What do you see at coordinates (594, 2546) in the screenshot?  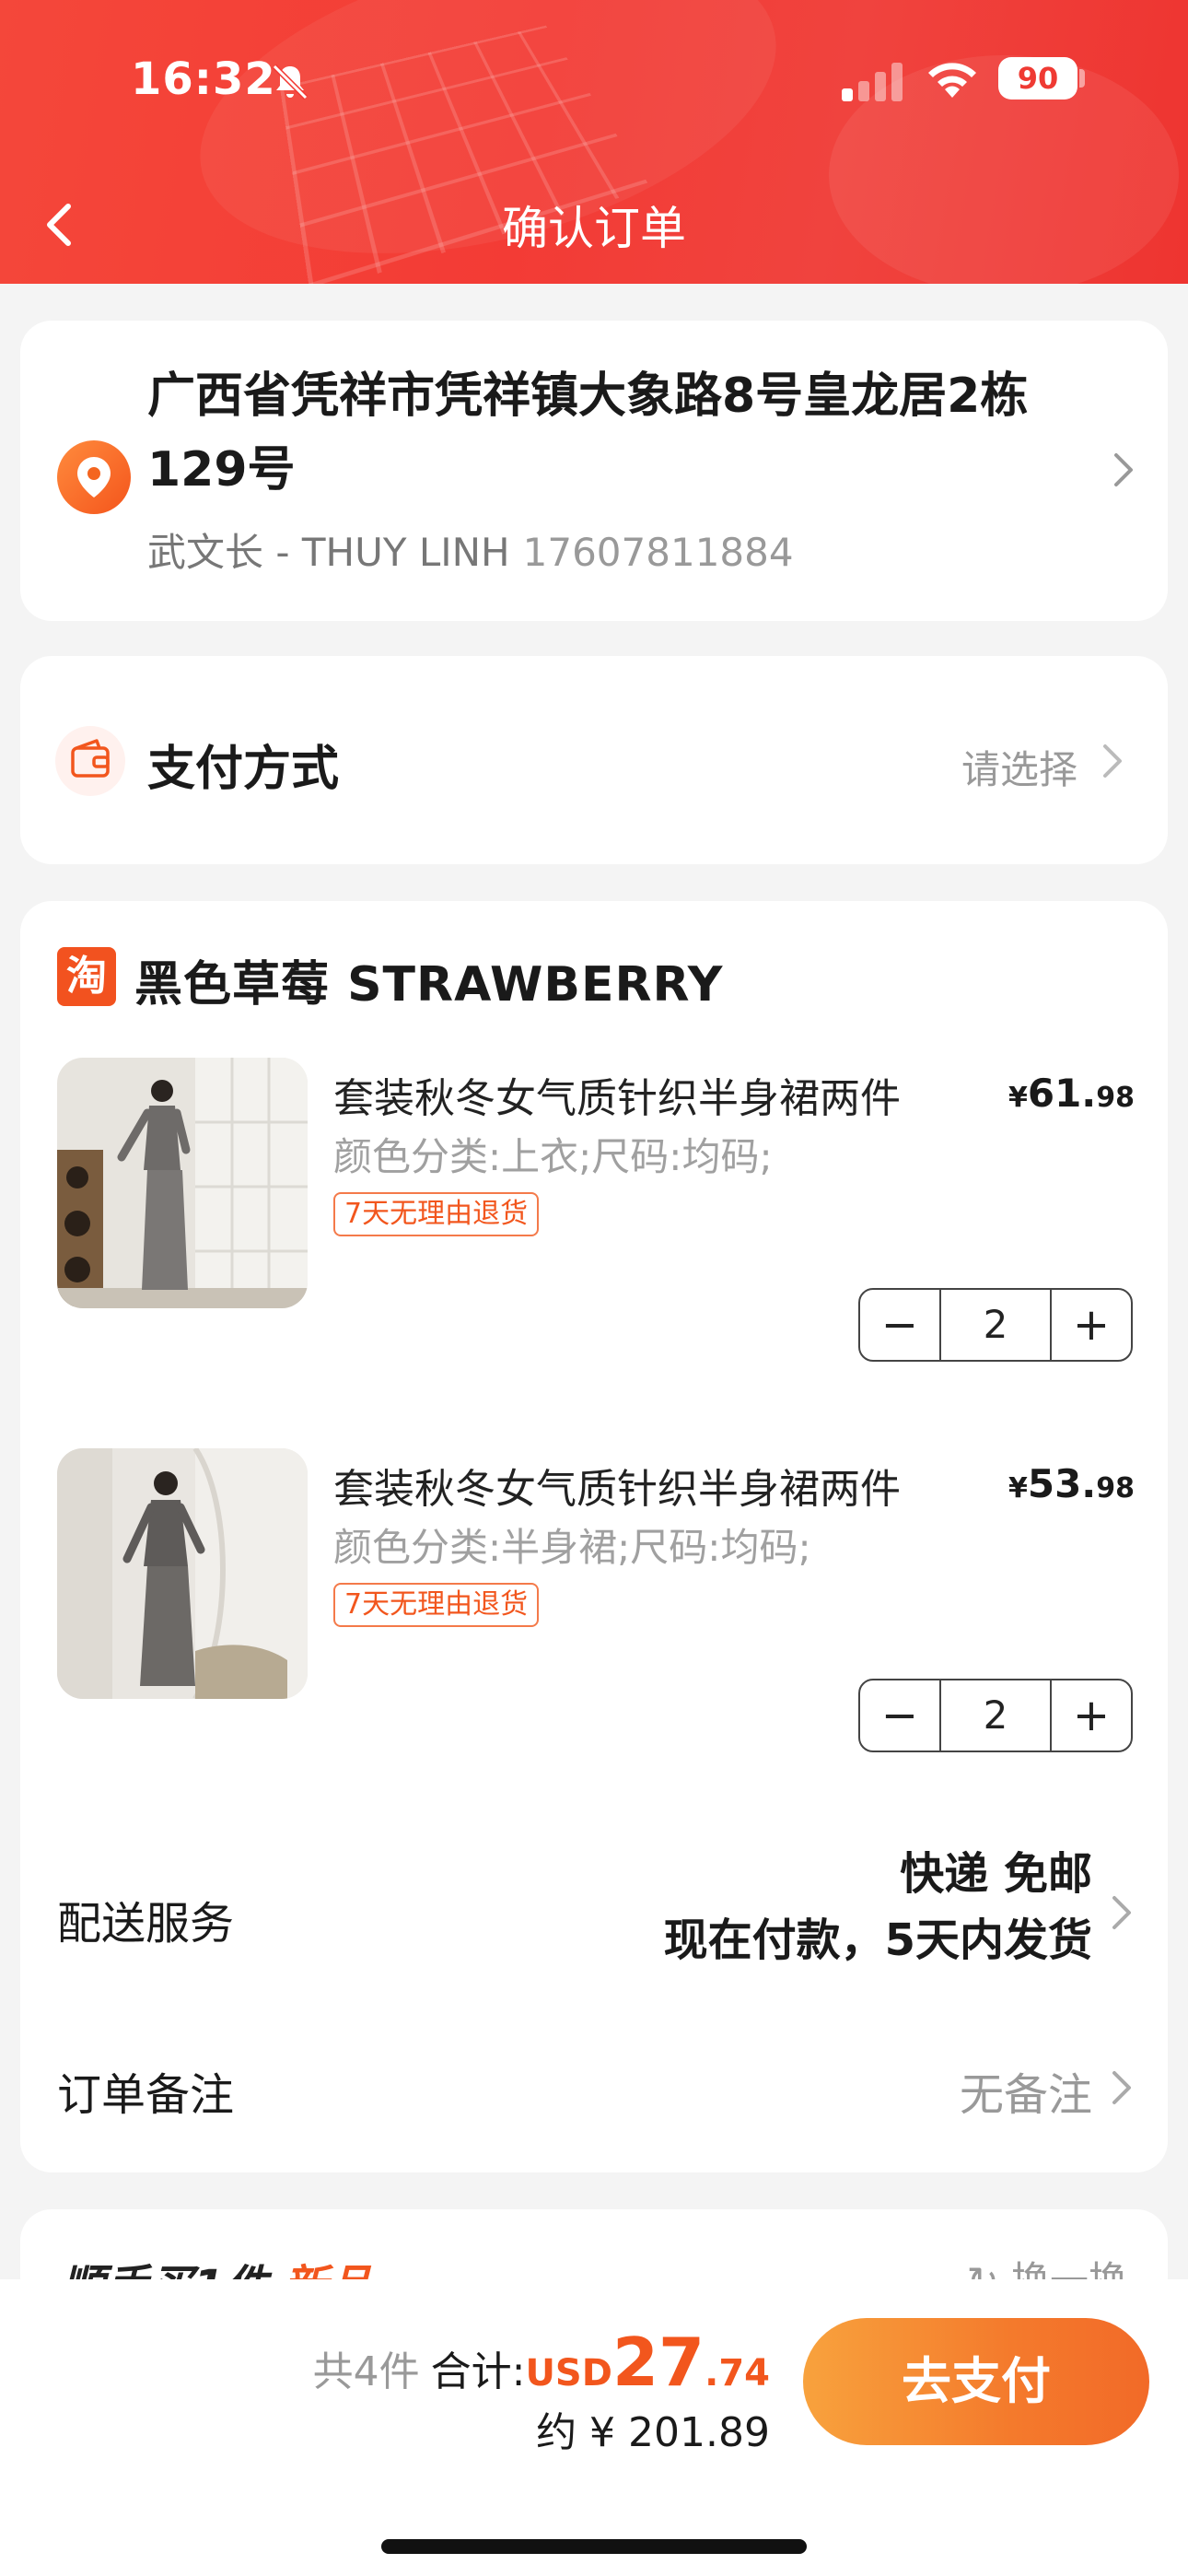 I see `home-indicator` at bounding box center [594, 2546].